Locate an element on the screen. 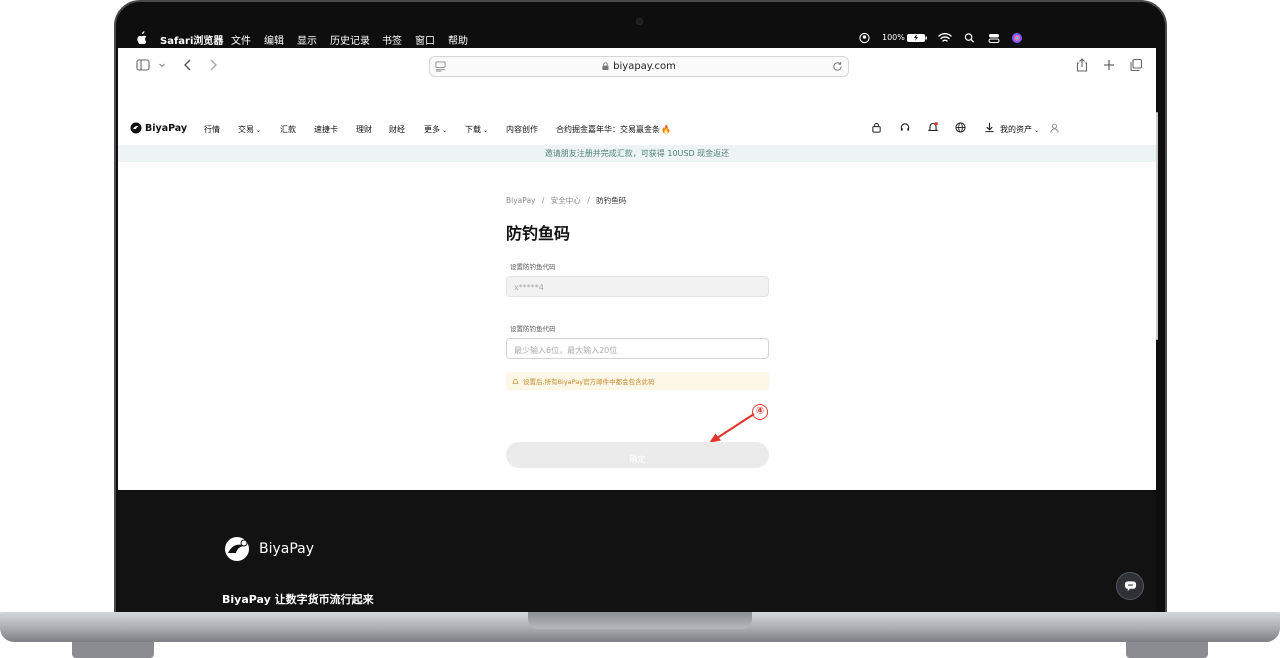  menubar: Safari浏览器 文件 编辑 显示 历史记录 书签 窗口 帮助 100% is located at coordinates (637, 38).